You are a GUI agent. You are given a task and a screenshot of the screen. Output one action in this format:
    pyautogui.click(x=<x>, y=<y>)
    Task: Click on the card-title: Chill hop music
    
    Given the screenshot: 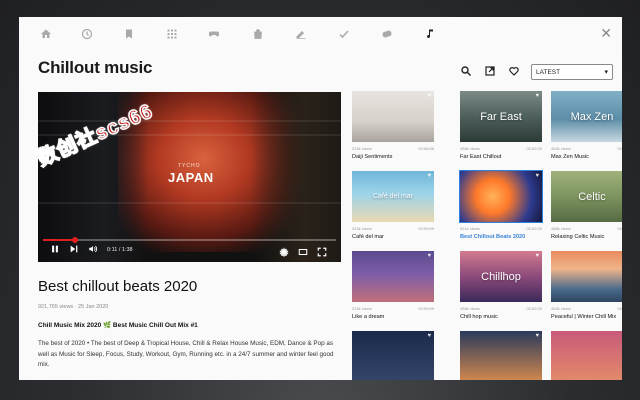 What is the action you would take?
    pyautogui.click(x=479, y=317)
    